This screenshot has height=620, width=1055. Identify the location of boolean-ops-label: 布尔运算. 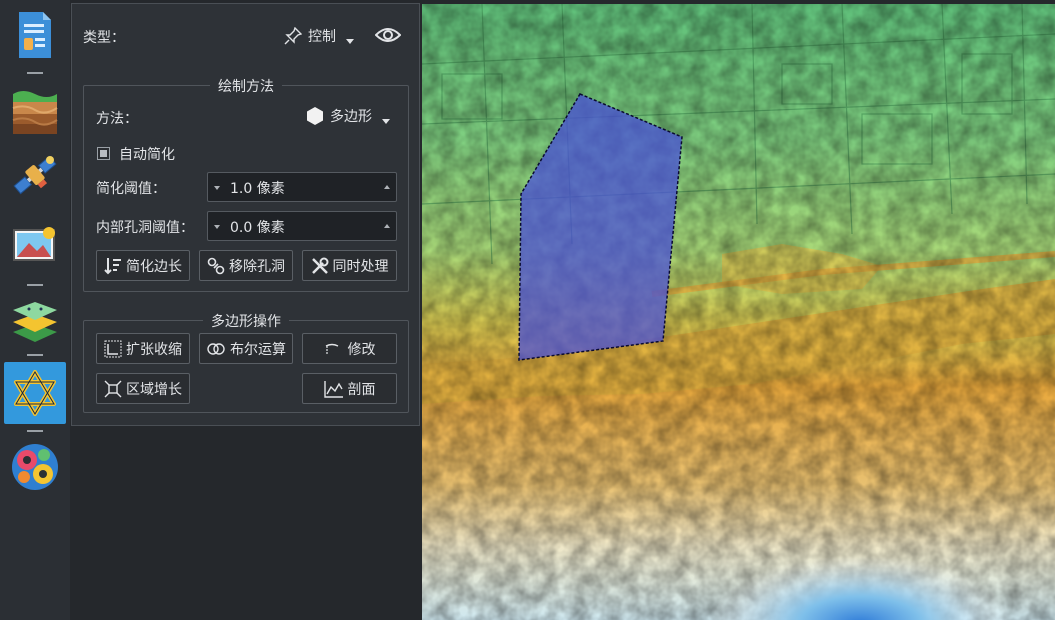
(258, 349).